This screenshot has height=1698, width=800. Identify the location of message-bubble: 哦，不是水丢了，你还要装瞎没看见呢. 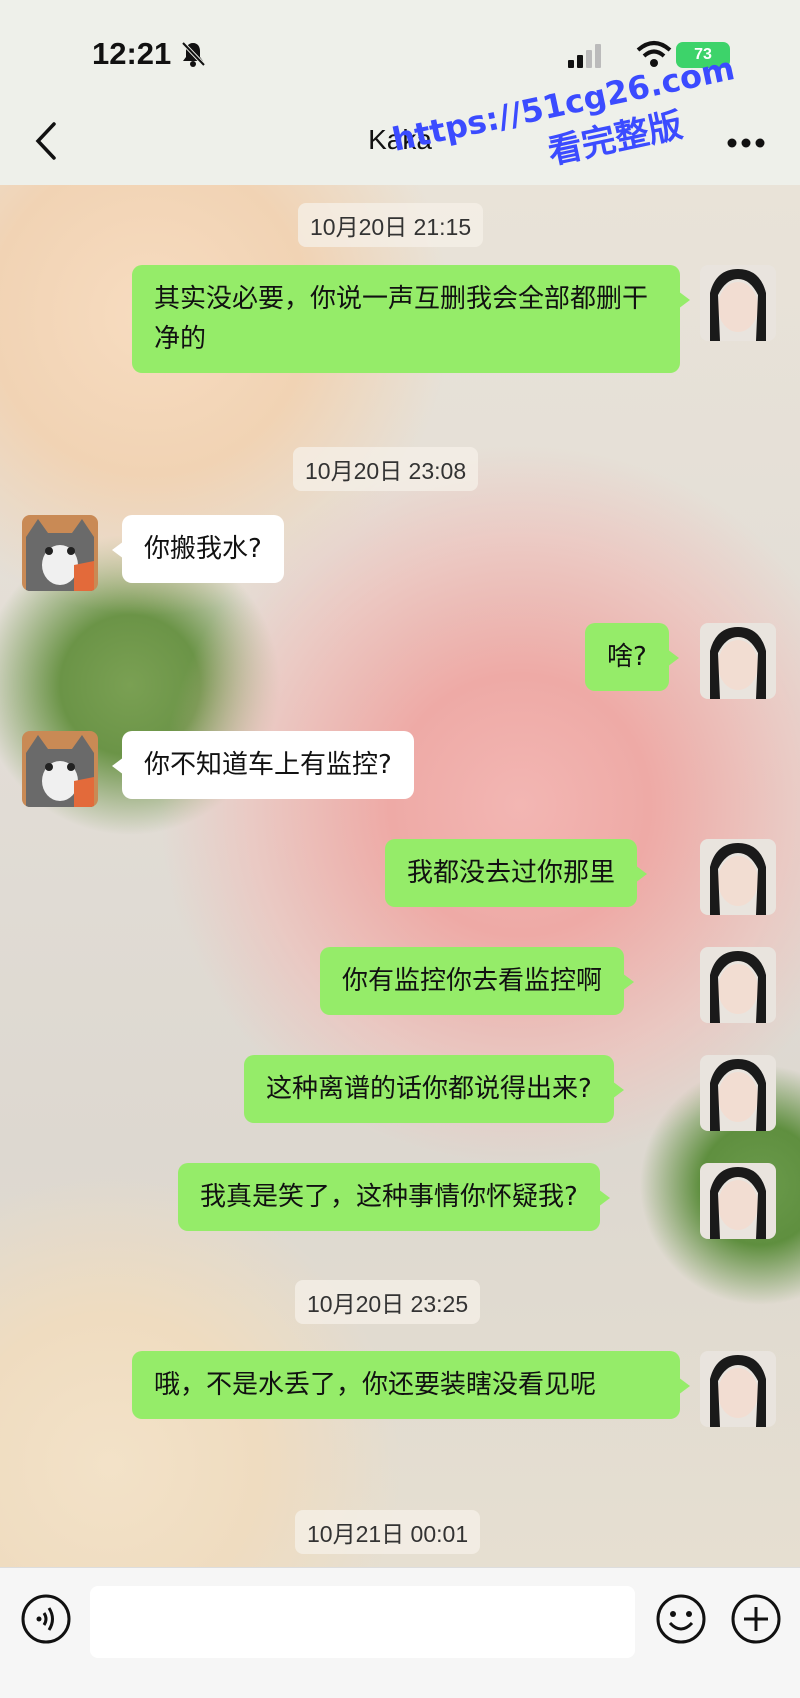
(411, 1385).